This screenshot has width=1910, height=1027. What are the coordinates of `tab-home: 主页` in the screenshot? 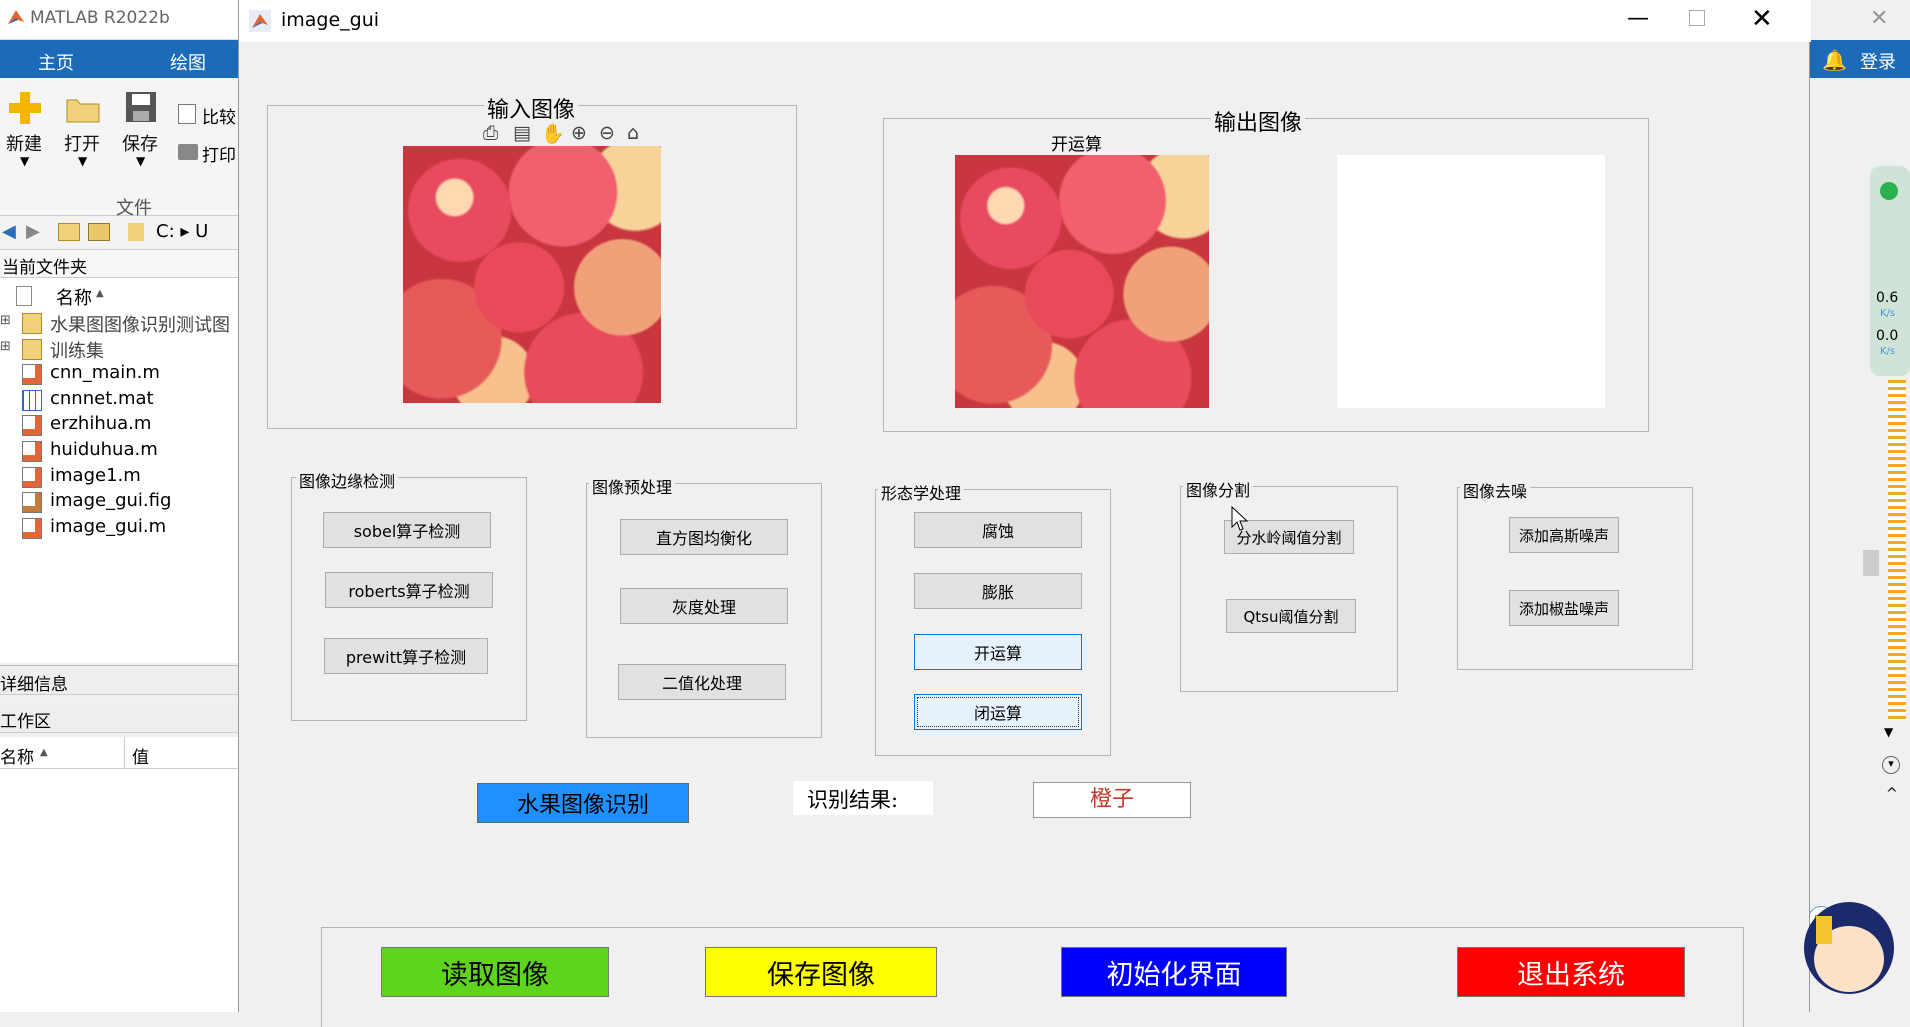 It's located at (56, 62).